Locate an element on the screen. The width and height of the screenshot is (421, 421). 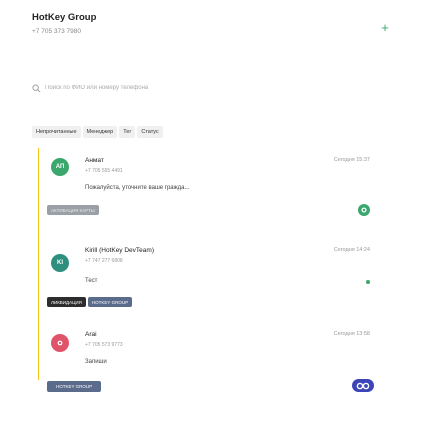
contact-phone: +7 747 277 6808 is located at coordinates (104, 261).